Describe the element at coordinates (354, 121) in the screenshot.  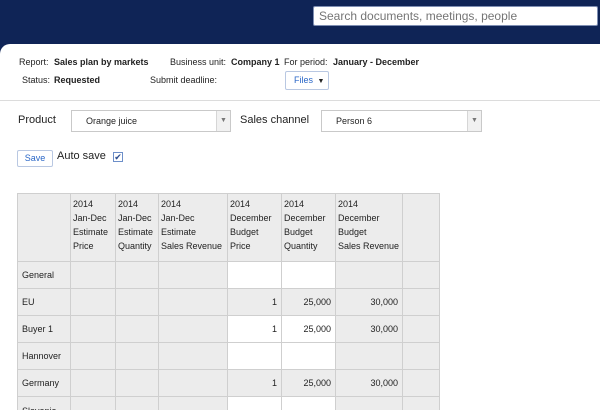
I see `sales-channel-selected-value: Person 6` at that location.